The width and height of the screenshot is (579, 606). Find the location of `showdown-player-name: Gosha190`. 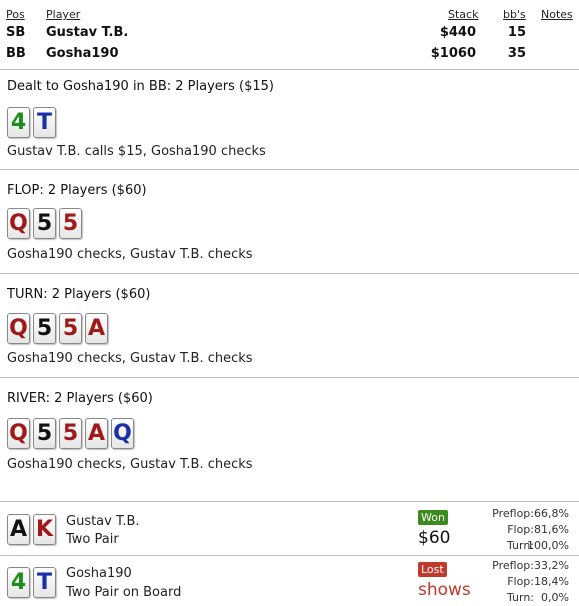

showdown-player-name: Gosha190 is located at coordinates (99, 573).